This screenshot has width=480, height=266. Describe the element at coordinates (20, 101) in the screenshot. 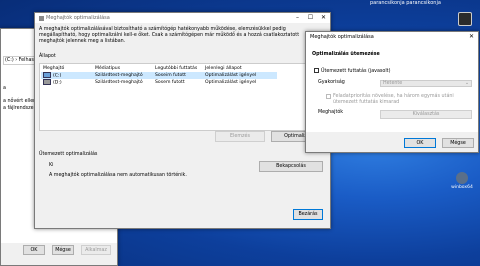

I see `text-fragment: a nővért elleni` at that location.